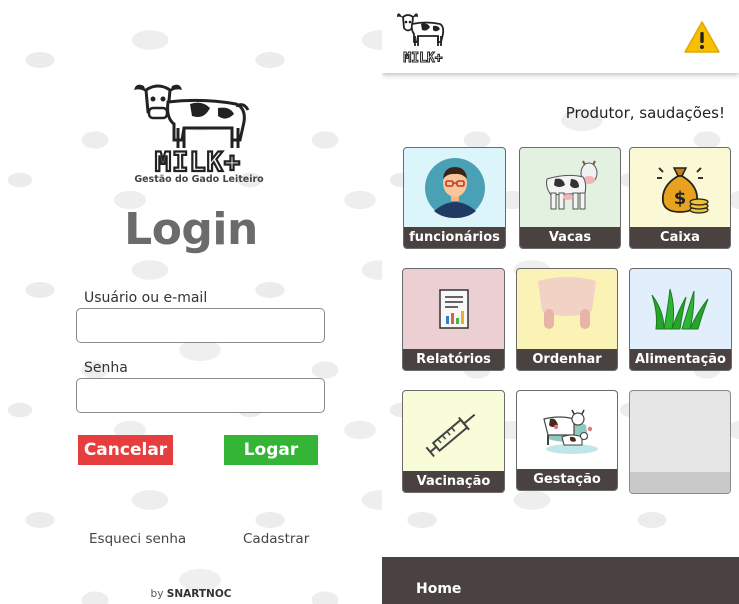  What do you see at coordinates (702, 37) in the screenshot?
I see `warning-icon` at bounding box center [702, 37].